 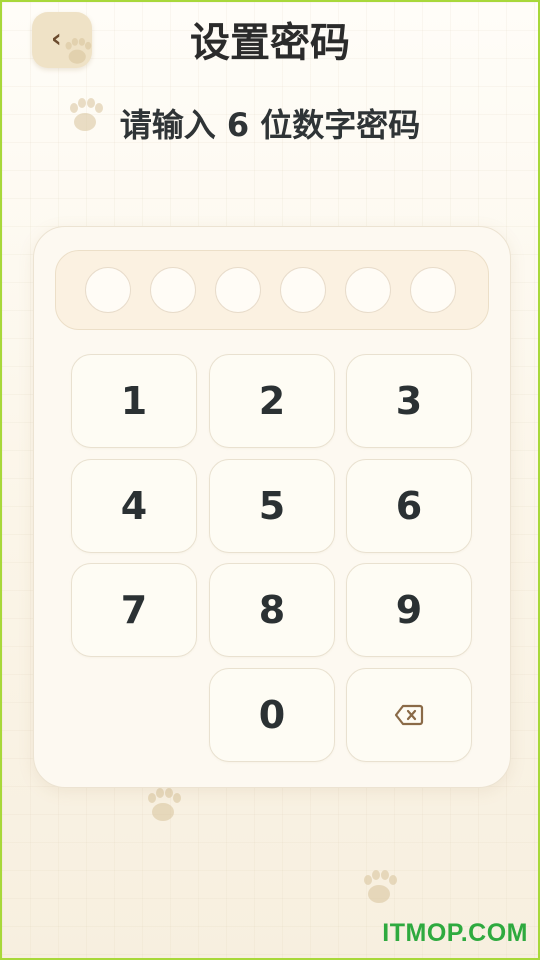 I want to click on key-2: 2, so click(x=272, y=401).